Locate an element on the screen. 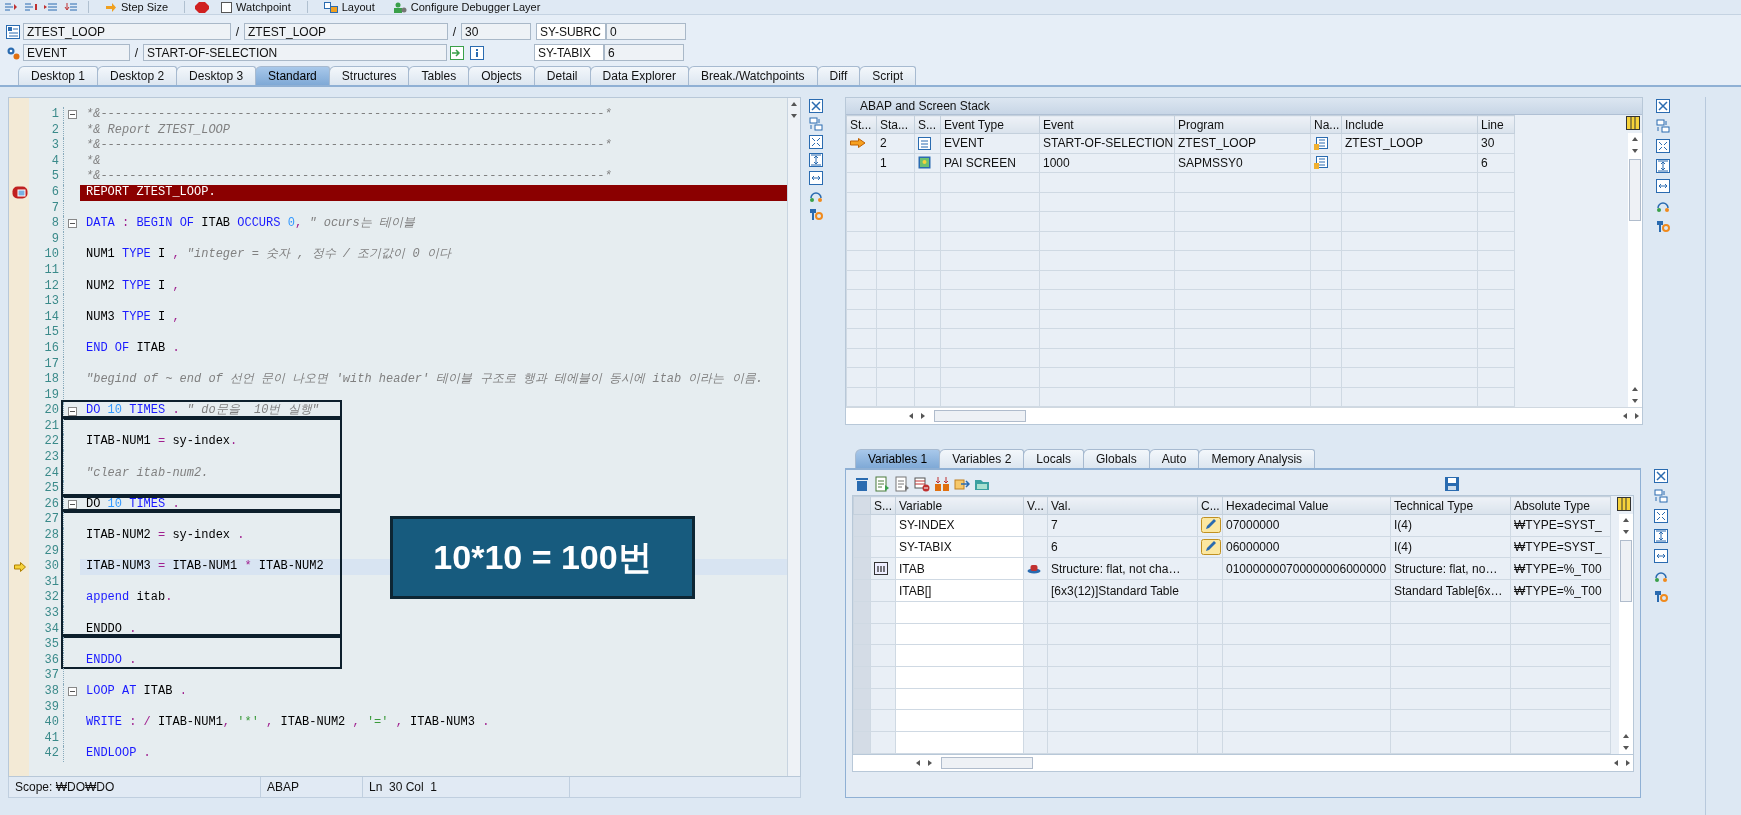  structure-icon is located at coordinates (881, 569).